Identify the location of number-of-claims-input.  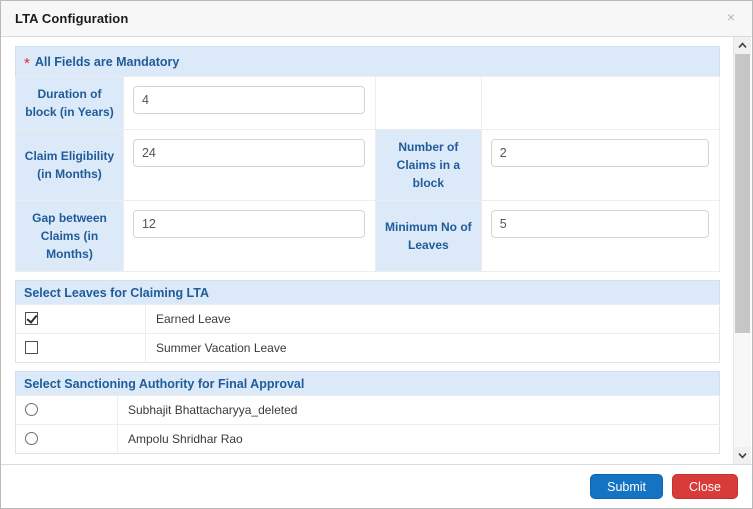
(599, 153).